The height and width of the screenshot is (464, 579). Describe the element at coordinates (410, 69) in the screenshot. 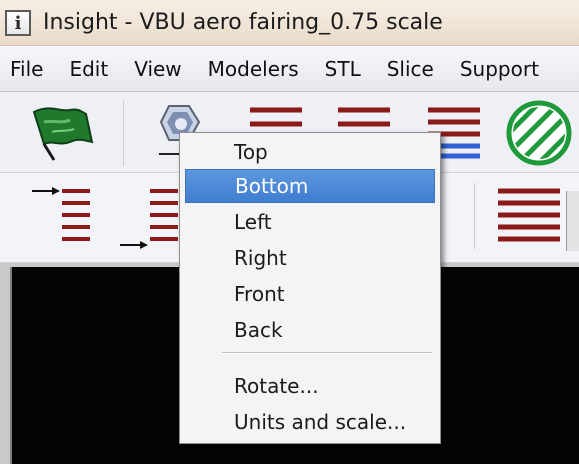

I see `menu-slice: Slice` at that location.